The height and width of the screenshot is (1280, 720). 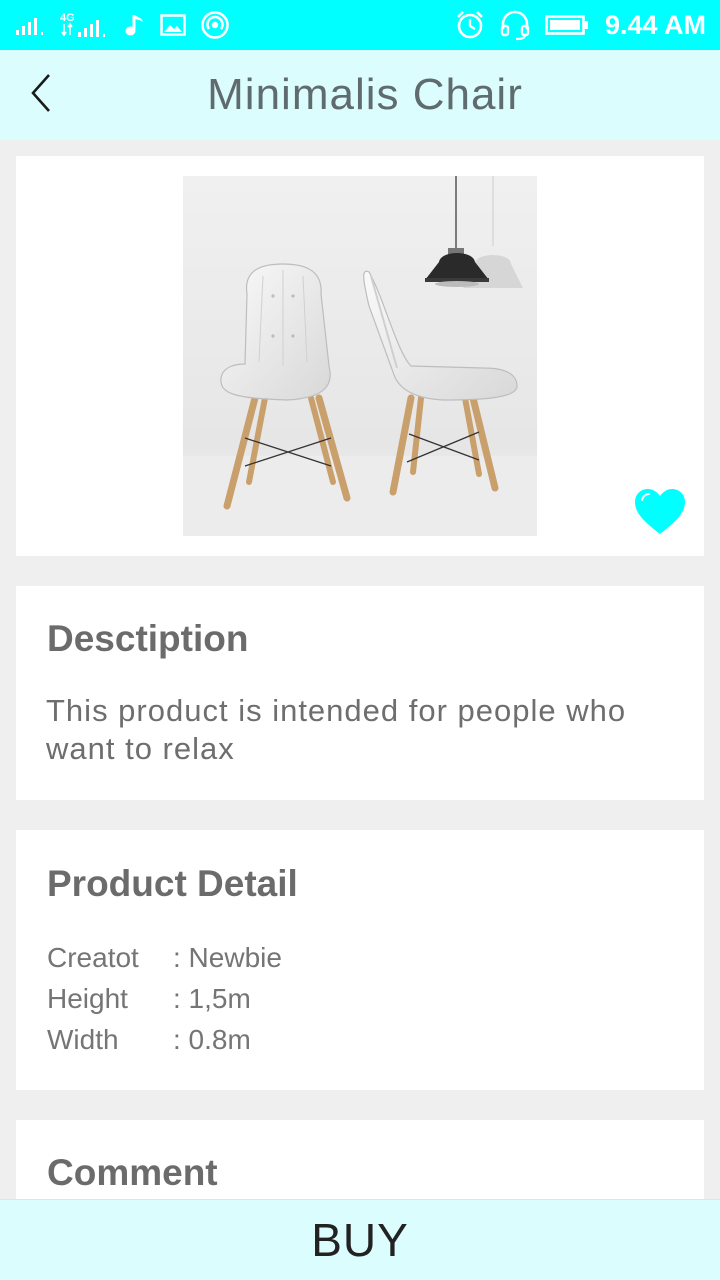 I want to click on battery-icon, so click(x=567, y=25).